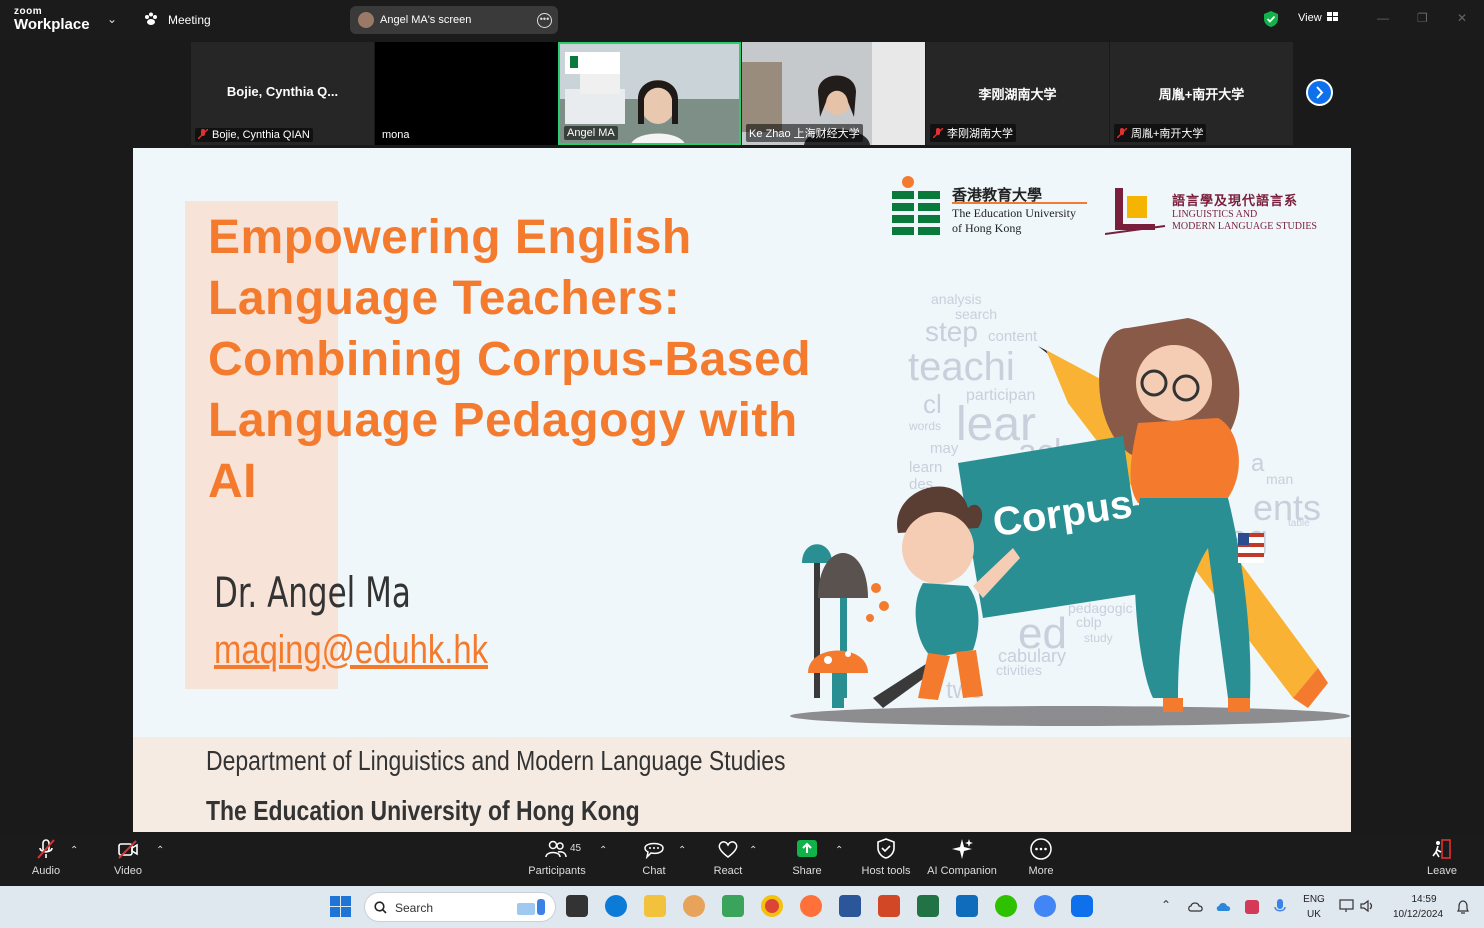 This screenshot has height=928, width=1484. Describe the element at coordinates (1098, 638) in the screenshot. I see `svg-text: study` at that location.